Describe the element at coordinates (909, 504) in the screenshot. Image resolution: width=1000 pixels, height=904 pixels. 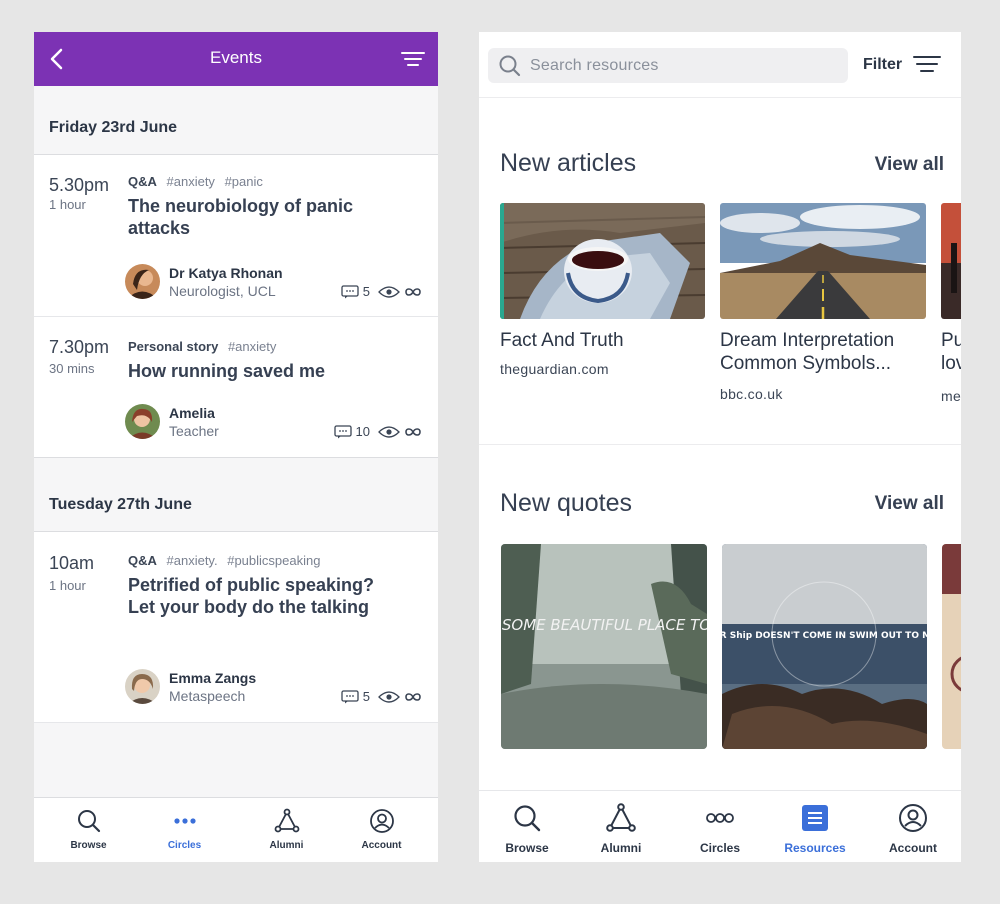
I see `view-all-quotes-link: View all` at that location.